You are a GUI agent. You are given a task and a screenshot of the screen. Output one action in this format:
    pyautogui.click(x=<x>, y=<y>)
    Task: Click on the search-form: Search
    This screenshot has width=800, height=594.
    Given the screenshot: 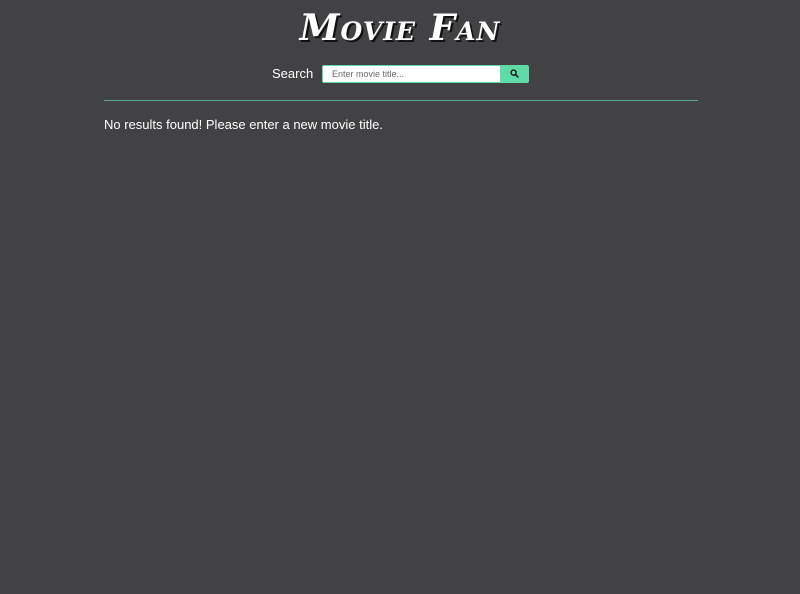 What is the action you would take?
    pyautogui.click(x=400, y=73)
    